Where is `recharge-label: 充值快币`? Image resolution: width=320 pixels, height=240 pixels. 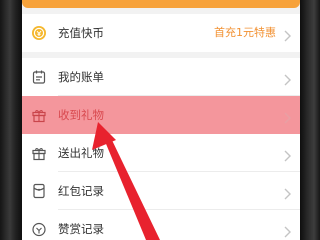
recharge-label: 充值快币 is located at coordinates (81, 33).